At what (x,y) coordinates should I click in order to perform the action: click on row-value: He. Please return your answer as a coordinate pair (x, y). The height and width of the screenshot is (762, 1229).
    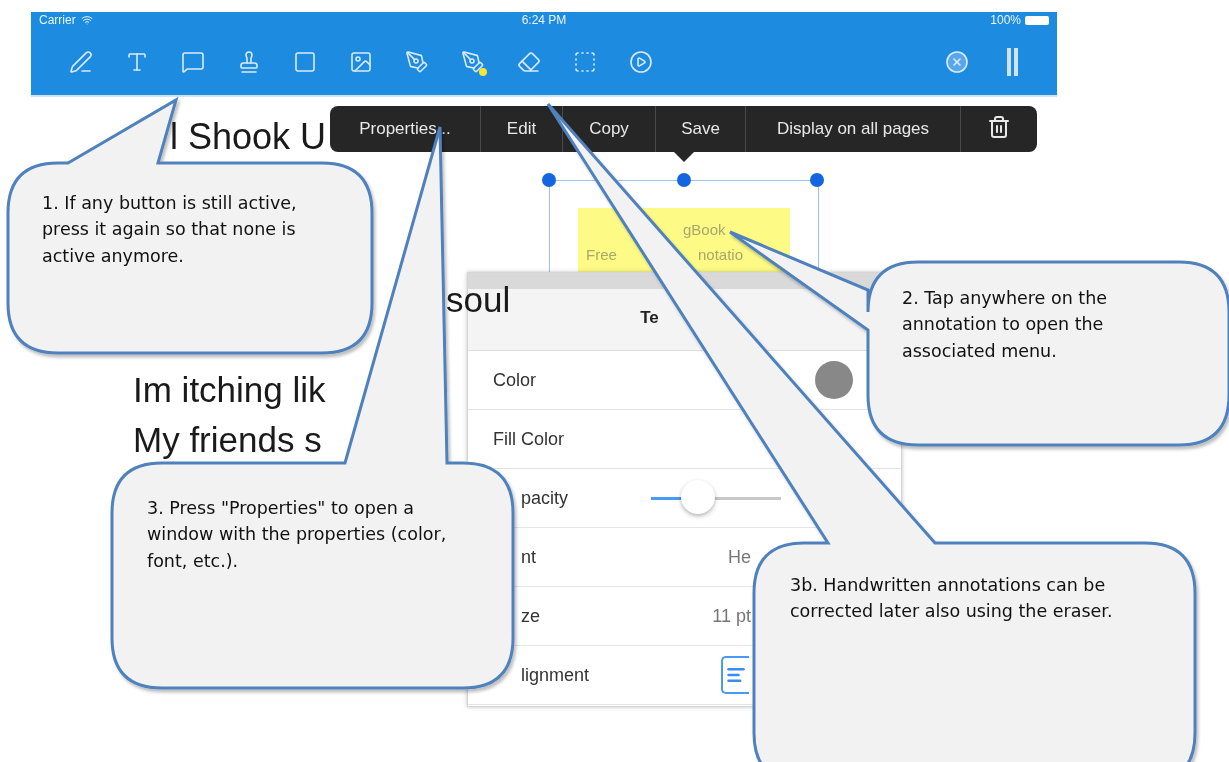
    Looking at the image, I should click on (739, 557).